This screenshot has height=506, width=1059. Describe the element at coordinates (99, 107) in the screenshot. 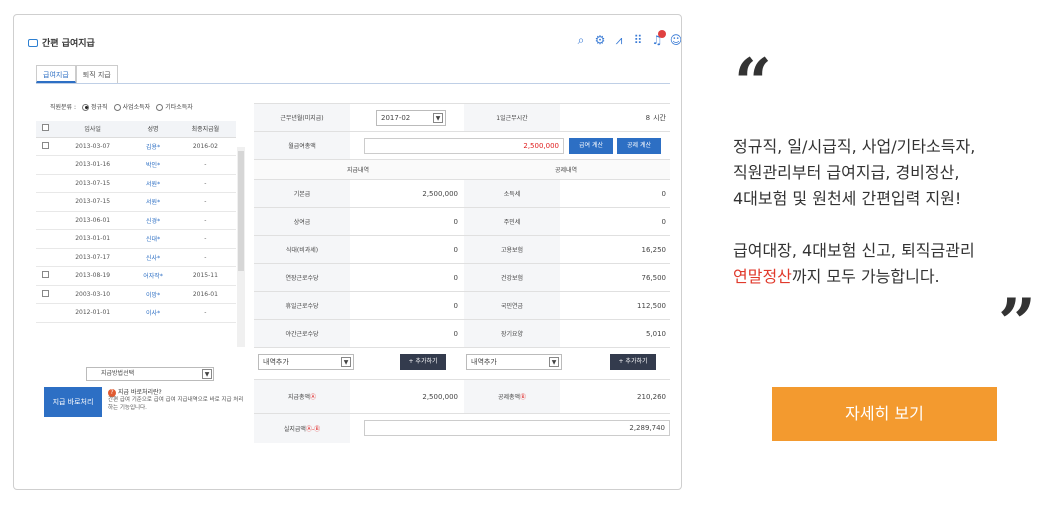

I see `filter-regular-label: 정규직` at that location.